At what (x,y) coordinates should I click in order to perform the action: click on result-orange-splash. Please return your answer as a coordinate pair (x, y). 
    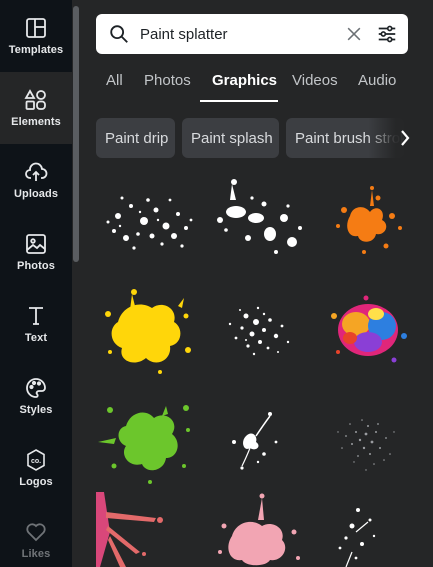
    Looking at the image, I should click on (370, 223).